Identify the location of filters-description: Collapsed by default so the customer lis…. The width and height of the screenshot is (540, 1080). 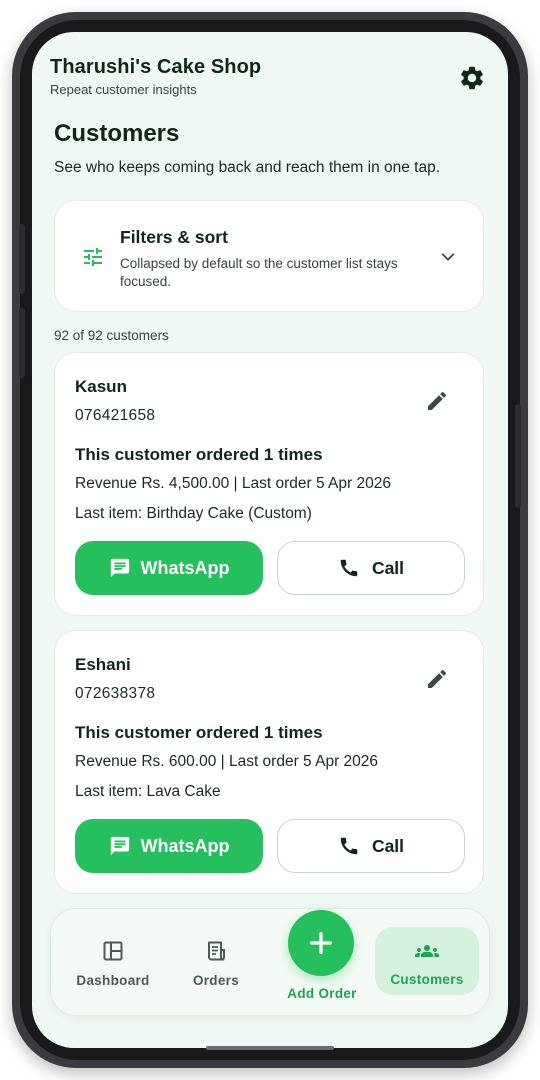
(259, 272).